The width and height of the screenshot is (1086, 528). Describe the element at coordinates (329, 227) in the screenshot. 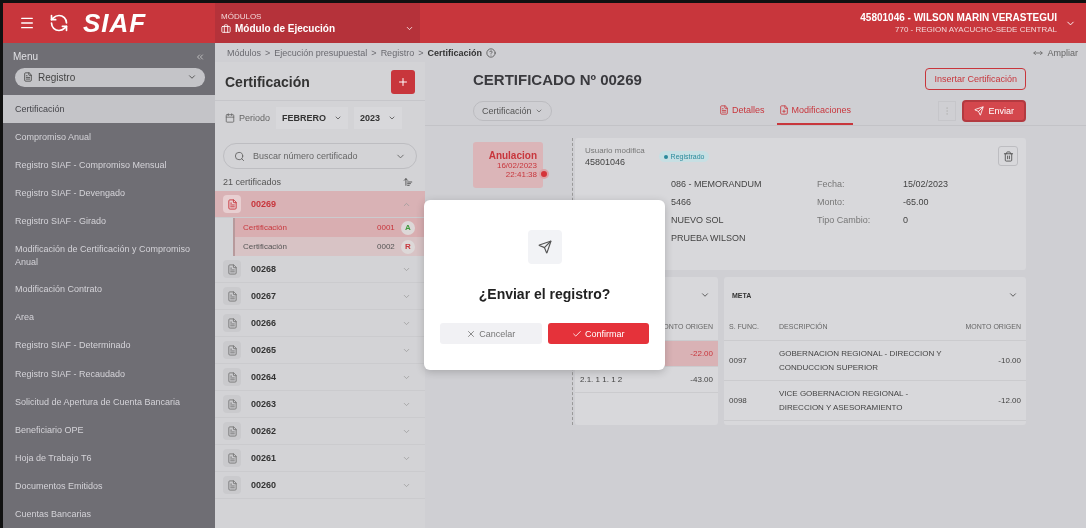

I see `certificate-version: Certificación 0001 A` at that location.